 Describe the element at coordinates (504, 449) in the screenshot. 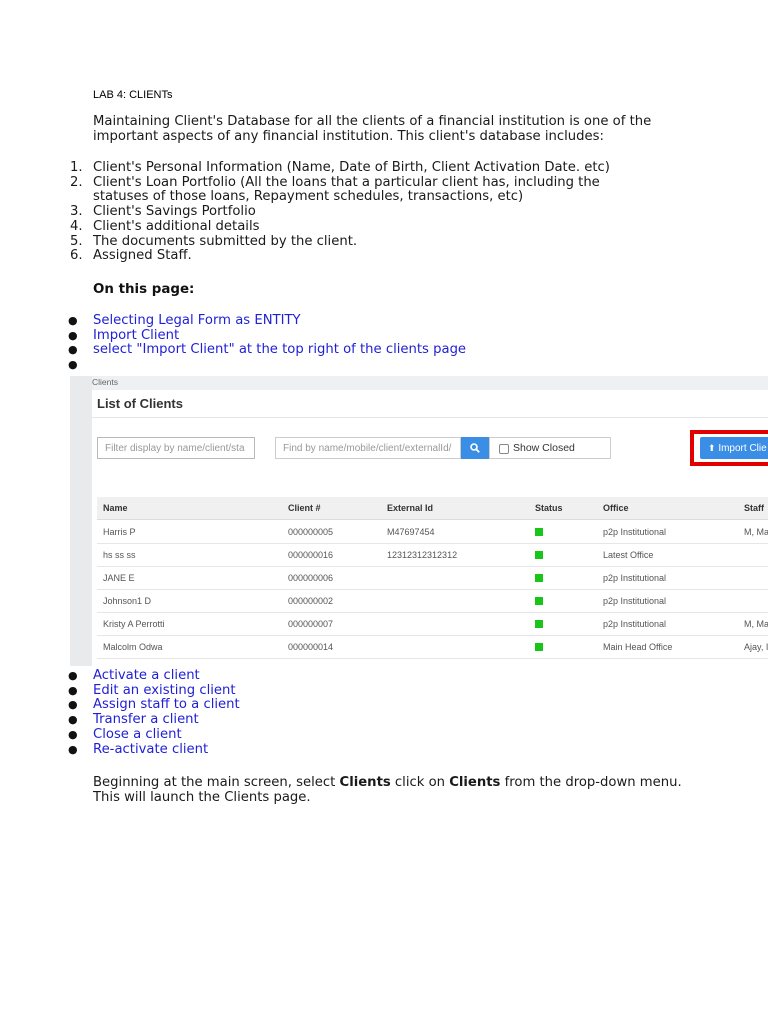

I see `show-closed-checkbox` at that location.